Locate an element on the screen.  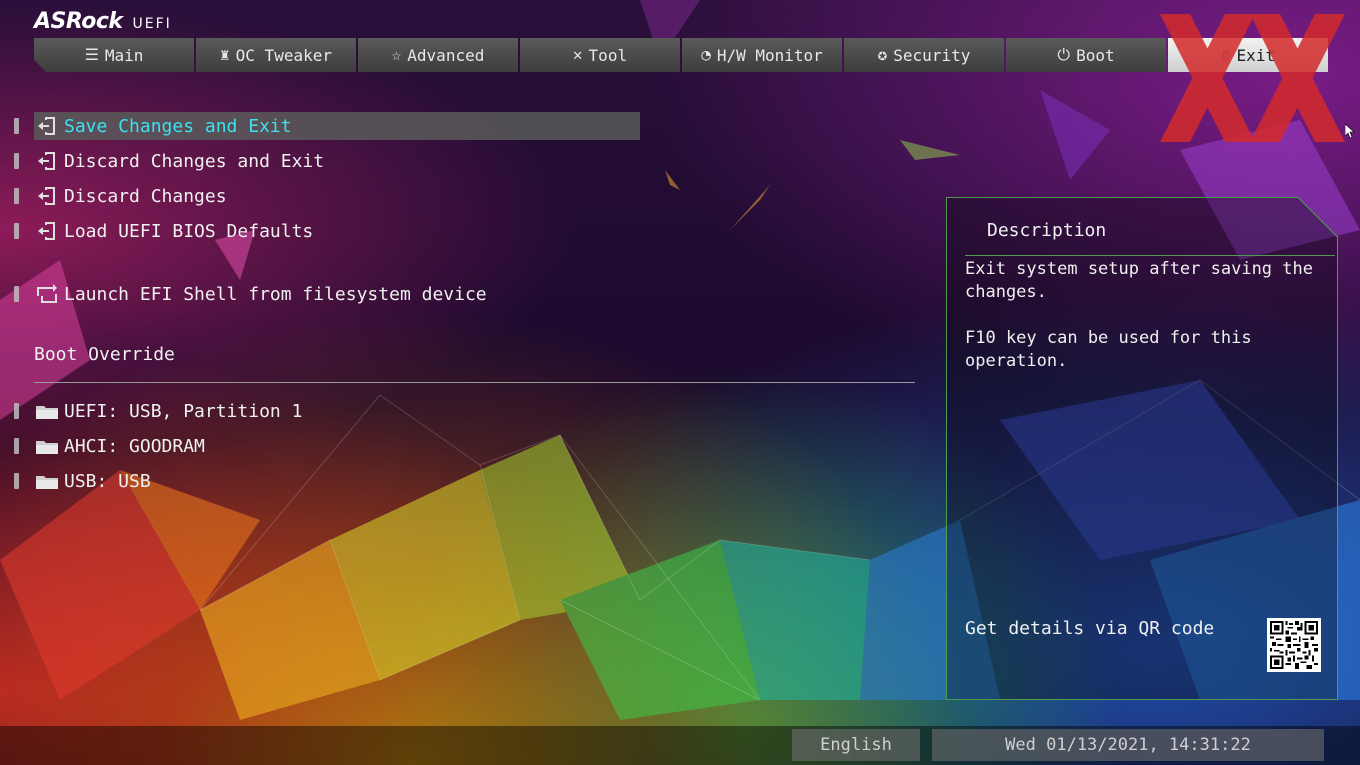
brand-sub: UEFI is located at coordinates (152, 24).